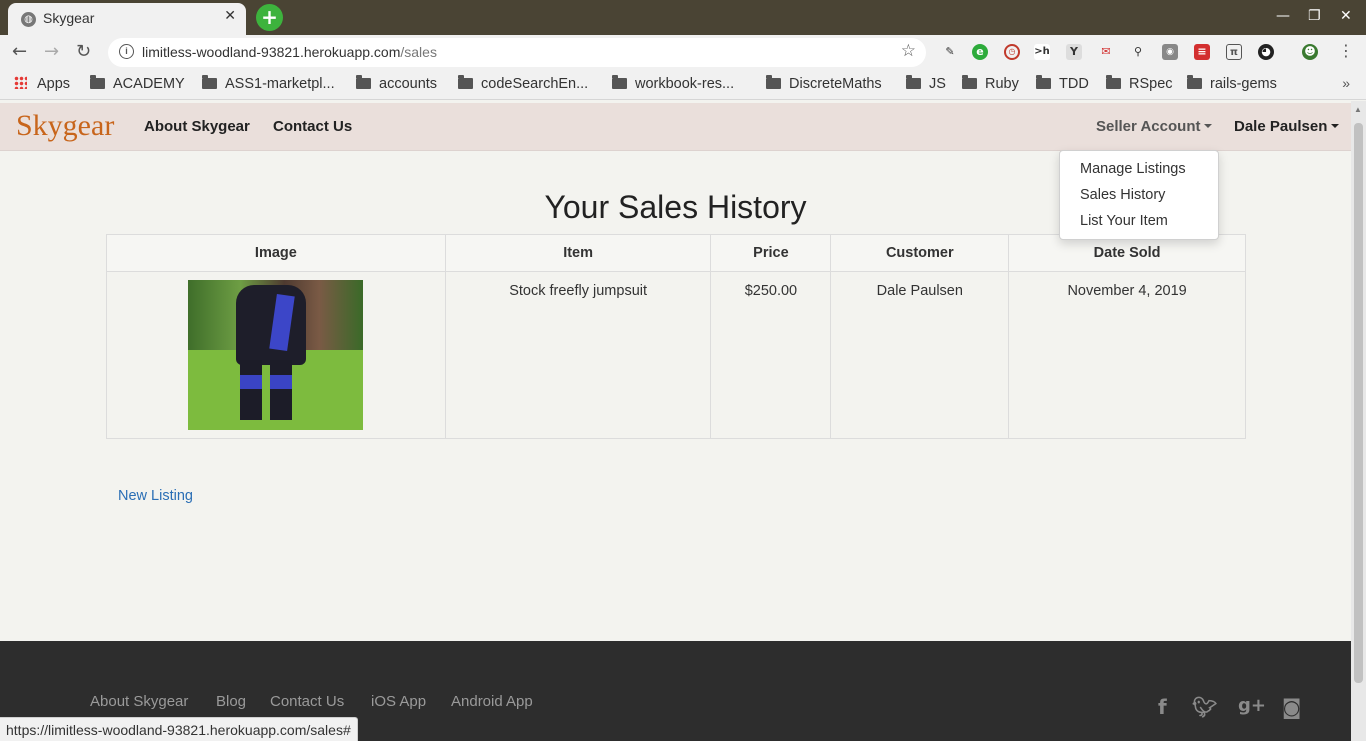 The height and width of the screenshot is (741, 1366). What do you see at coordinates (1287, 126) in the screenshot?
I see `user-menu-dropdown: Dale Paulsen` at bounding box center [1287, 126].